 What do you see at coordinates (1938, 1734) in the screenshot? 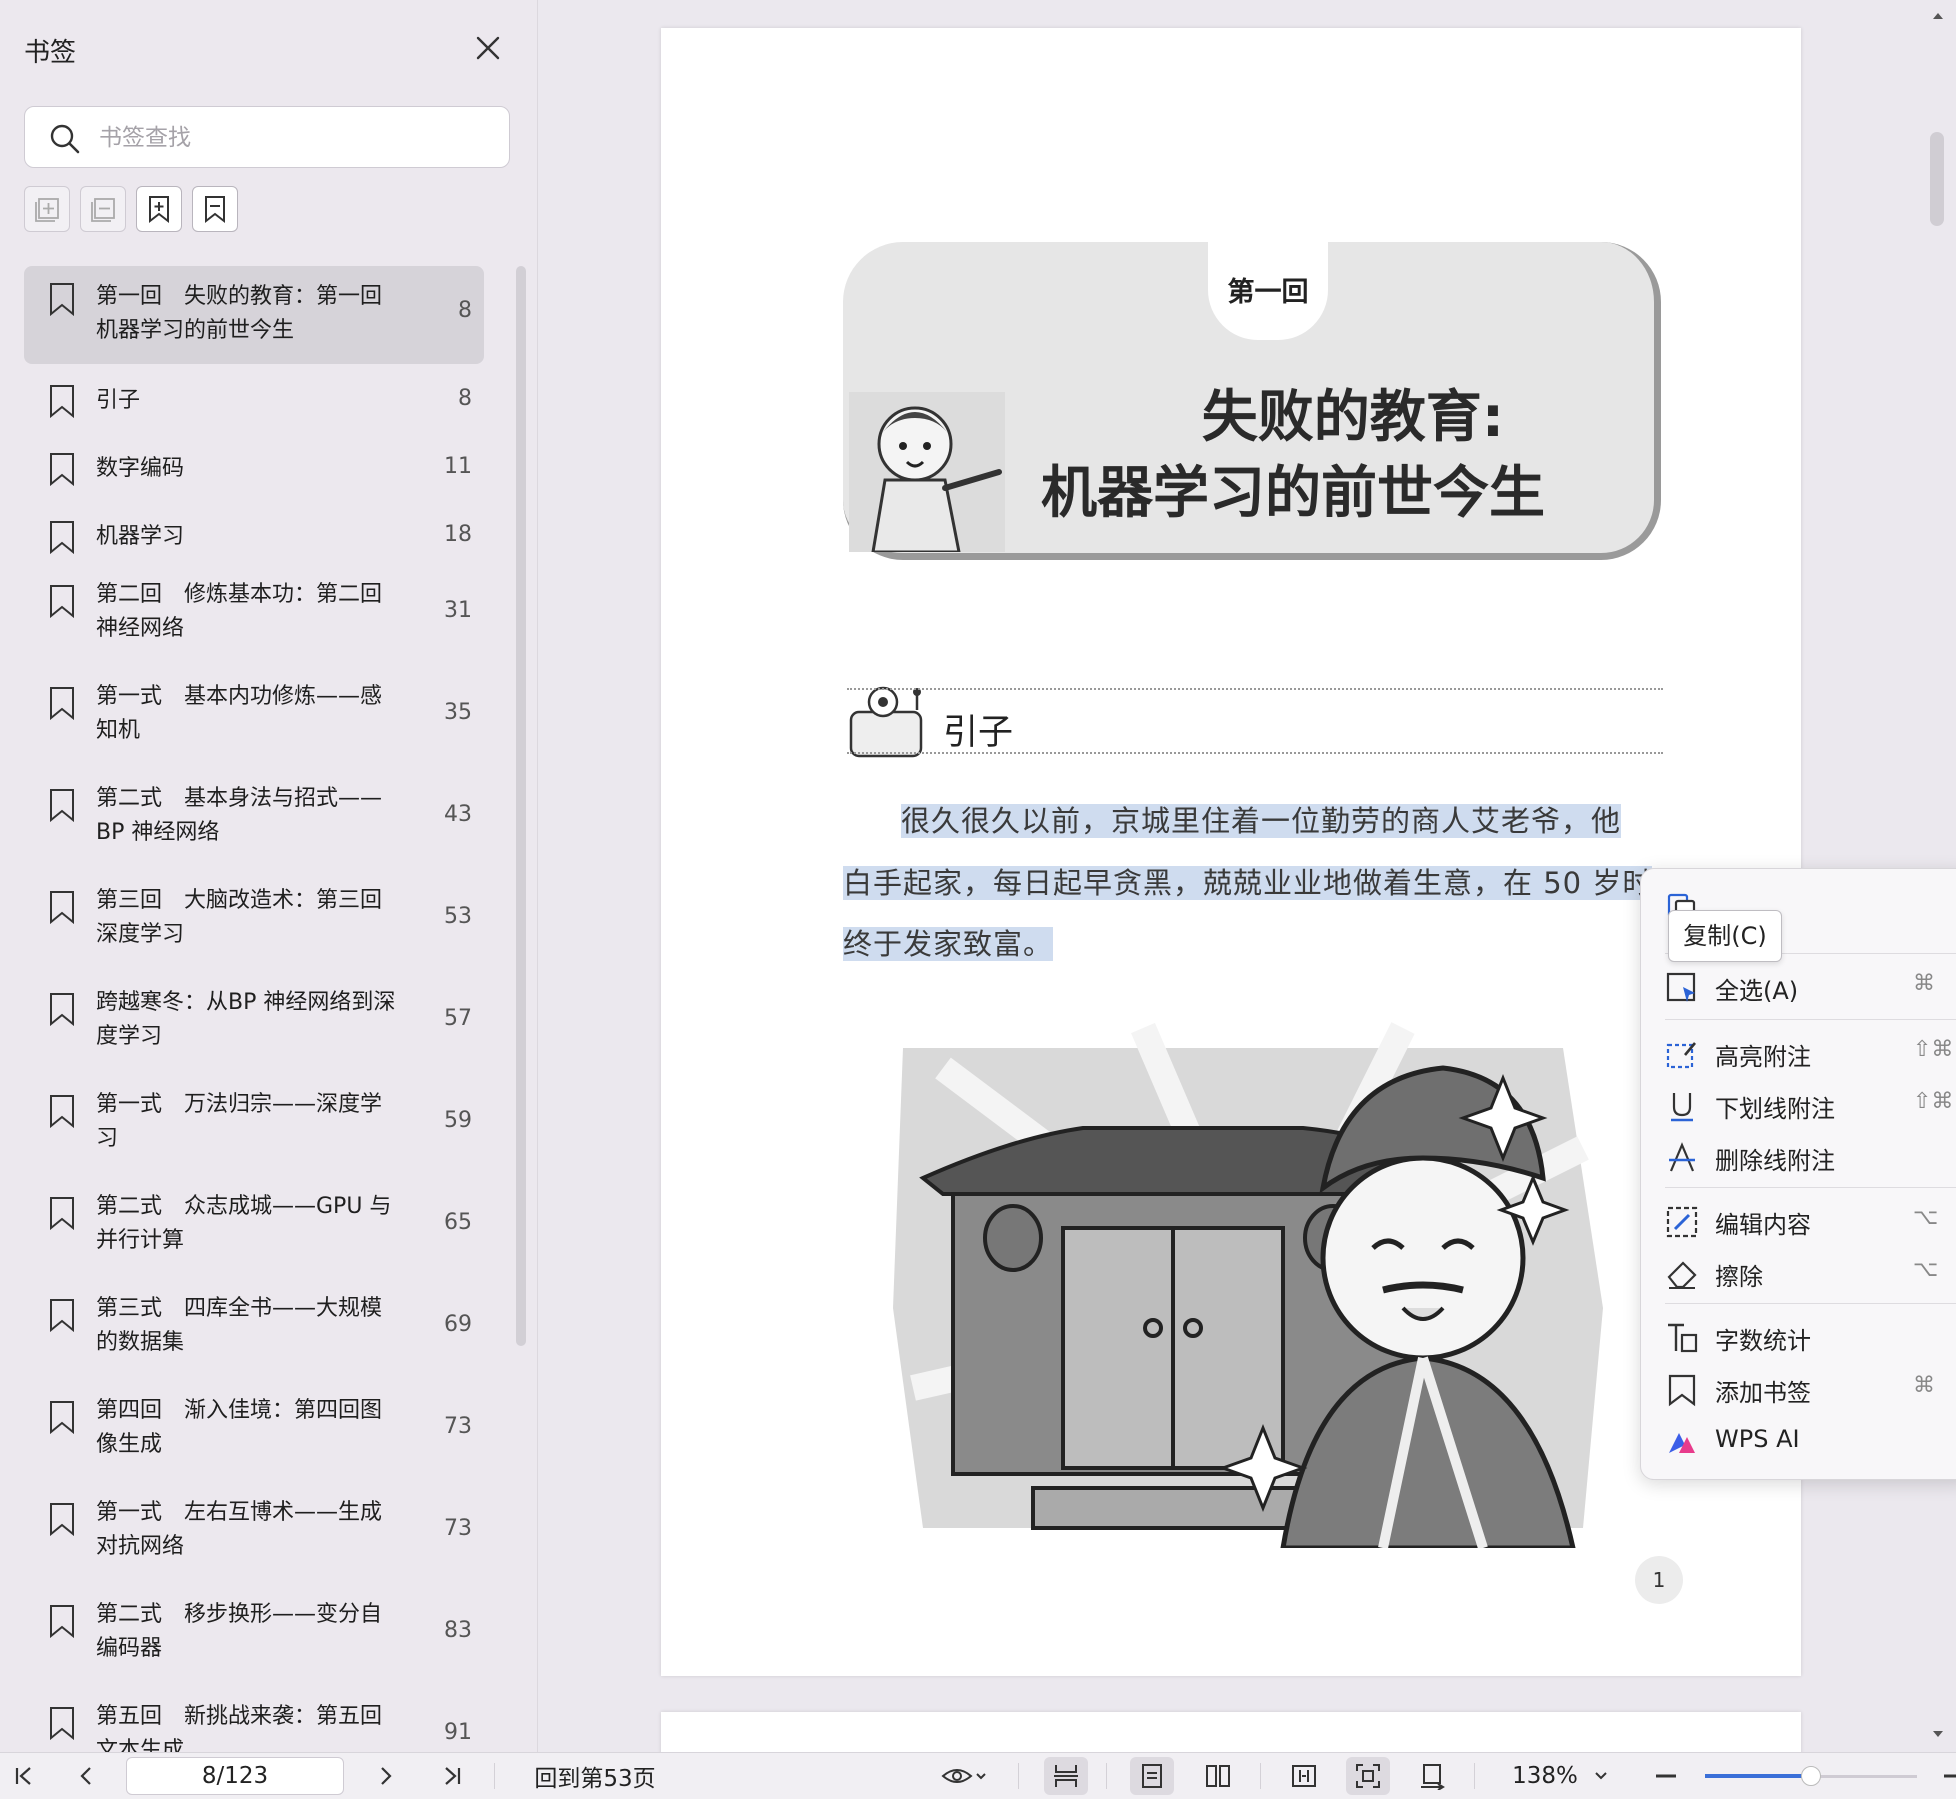
I see `scroll-down-icon` at bounding box center [1938, 1734].